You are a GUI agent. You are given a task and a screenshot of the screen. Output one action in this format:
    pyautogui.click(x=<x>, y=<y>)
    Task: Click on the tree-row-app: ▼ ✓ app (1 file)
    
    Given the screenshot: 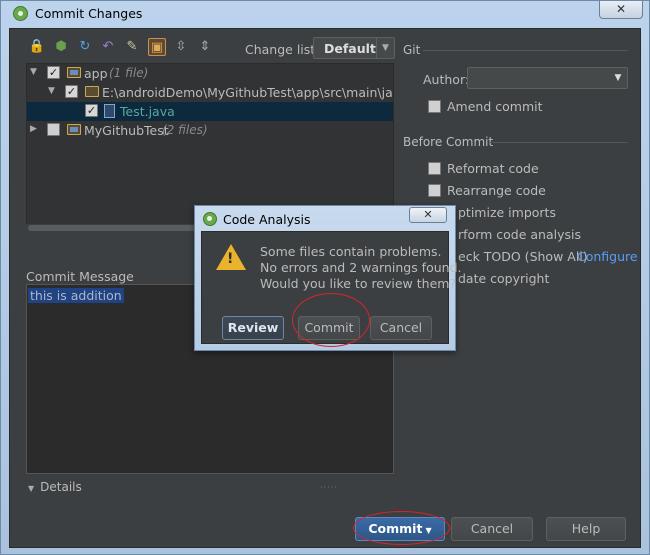 What is the action you would take?
    pyautogui.click(x=210, y=73)
    